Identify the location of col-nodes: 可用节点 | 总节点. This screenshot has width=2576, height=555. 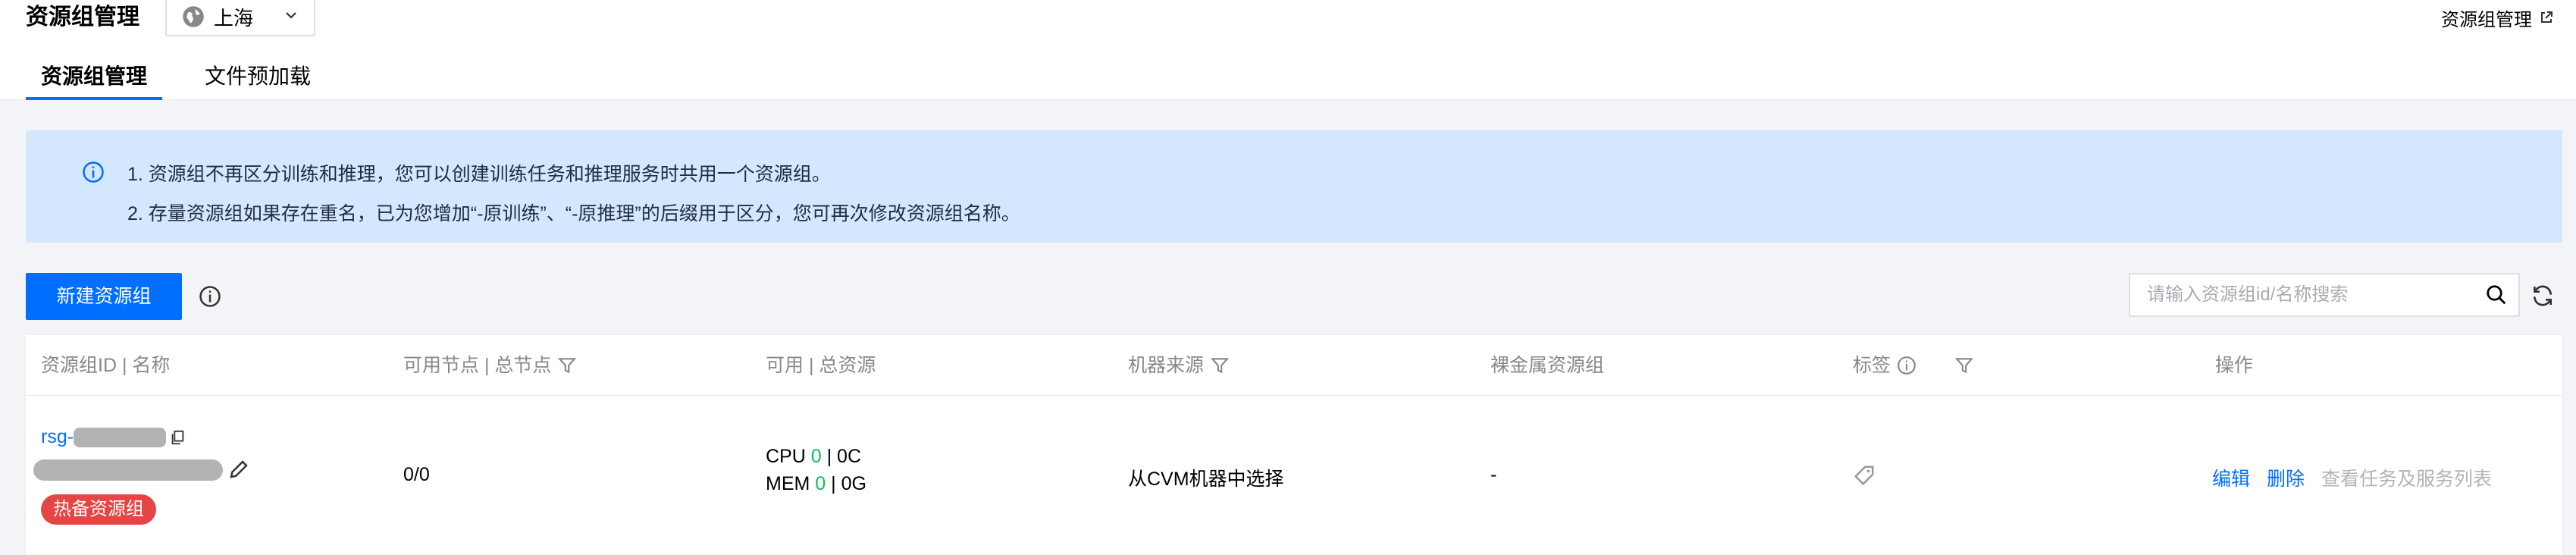
(490, 365).